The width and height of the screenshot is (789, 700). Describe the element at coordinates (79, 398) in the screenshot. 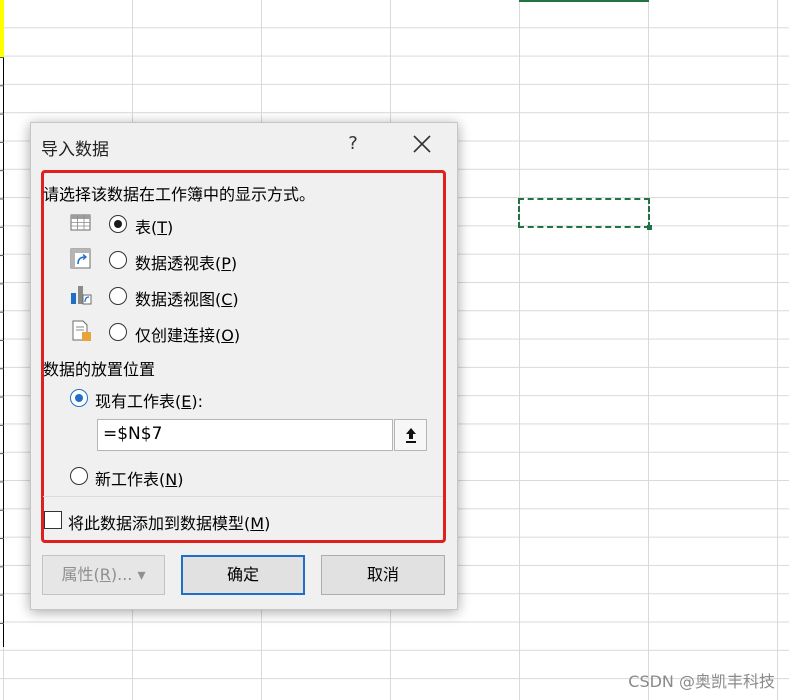

I see `existing-sheet-radio` at that location.